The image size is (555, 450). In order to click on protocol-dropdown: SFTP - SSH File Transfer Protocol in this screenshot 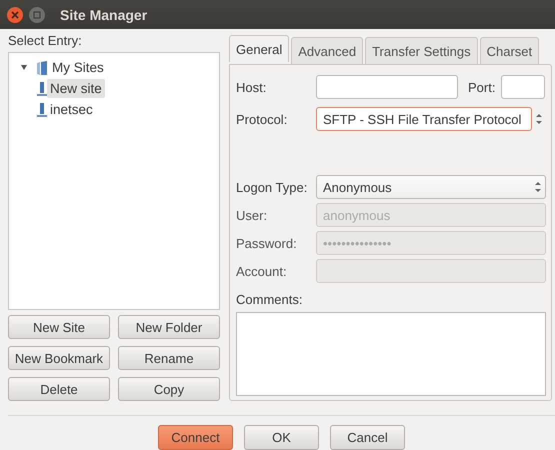, I will do `click(424, 119)`.